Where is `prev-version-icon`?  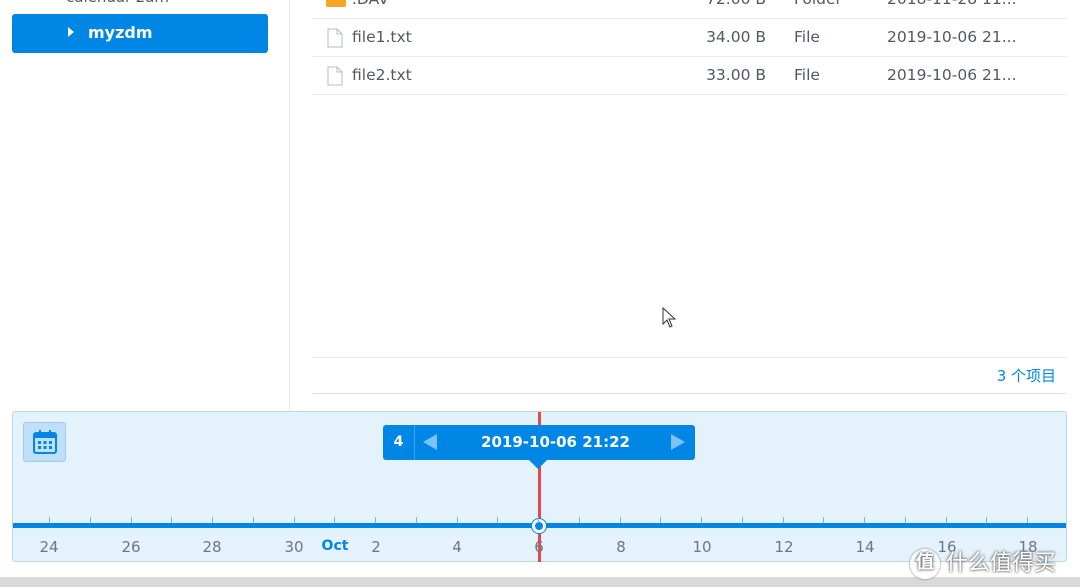
prev-version-icon is located at coordinates (430, 442).